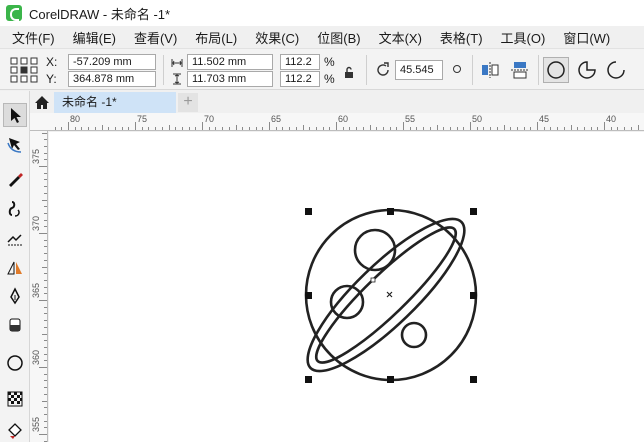 Image resolution: width=644 pixels, height=442 pixels. What do you see at coordinates (15, 209) in the screenshot?
I see `artistic-media-tool` at bounding box center [15, 209].